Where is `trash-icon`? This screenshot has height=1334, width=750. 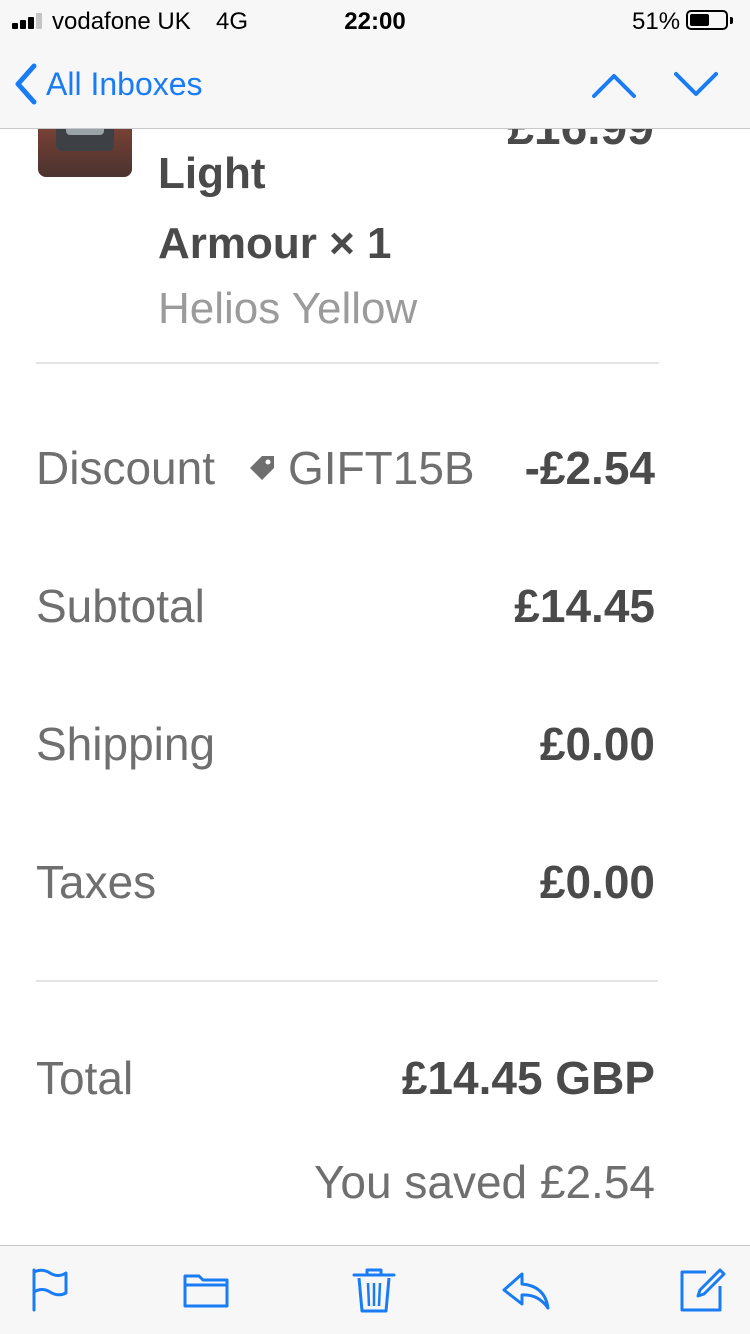 trash-icon is located at coordinates (374, 1290).